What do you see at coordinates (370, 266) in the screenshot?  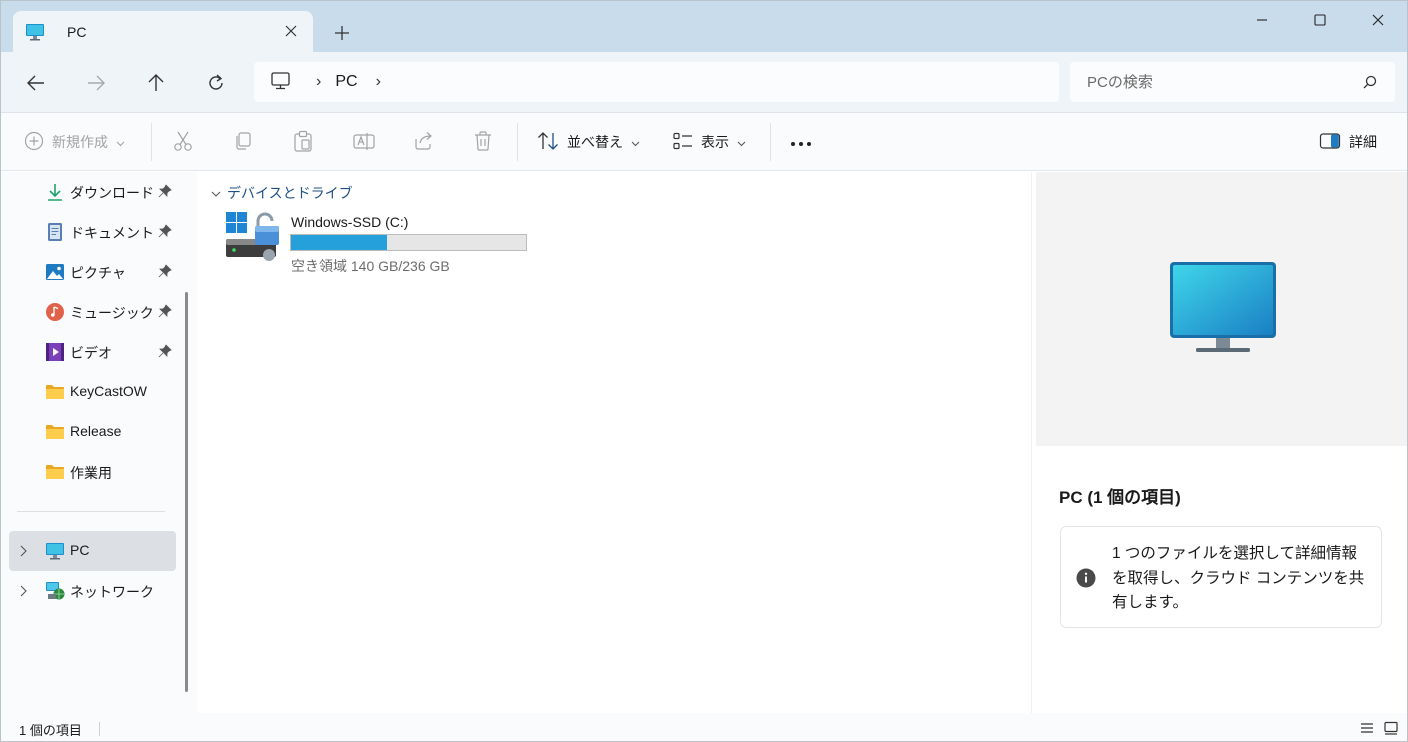 I see `drive-free-space: 空き領域 140 GB/236 GB` at bounding box center [370, 266].